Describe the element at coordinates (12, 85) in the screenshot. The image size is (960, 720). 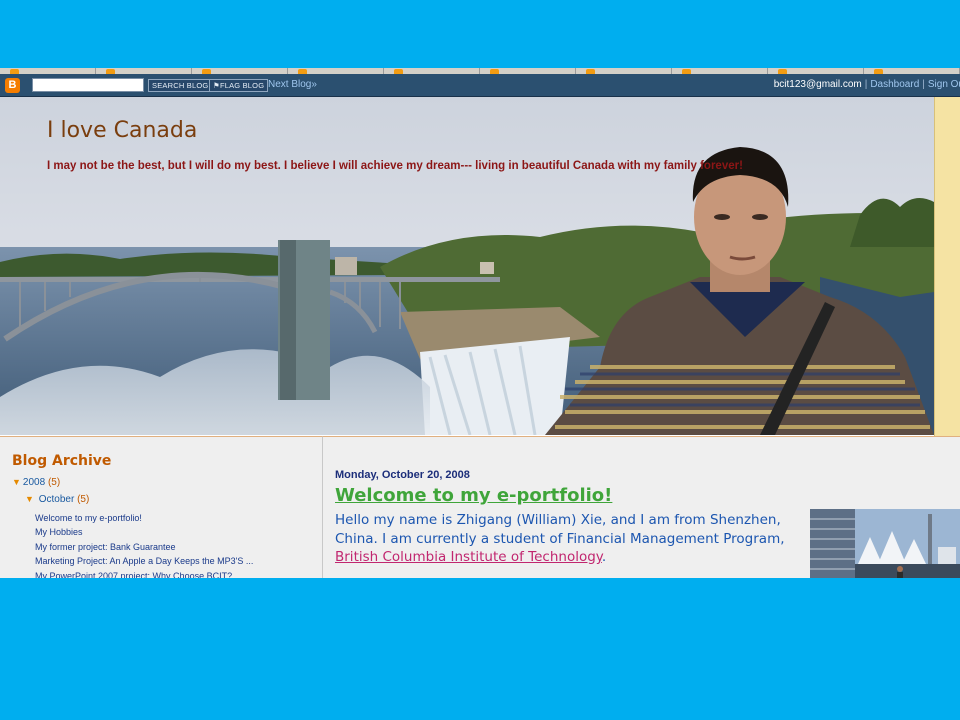
I see `blogger-logo-icon: B` at that location.